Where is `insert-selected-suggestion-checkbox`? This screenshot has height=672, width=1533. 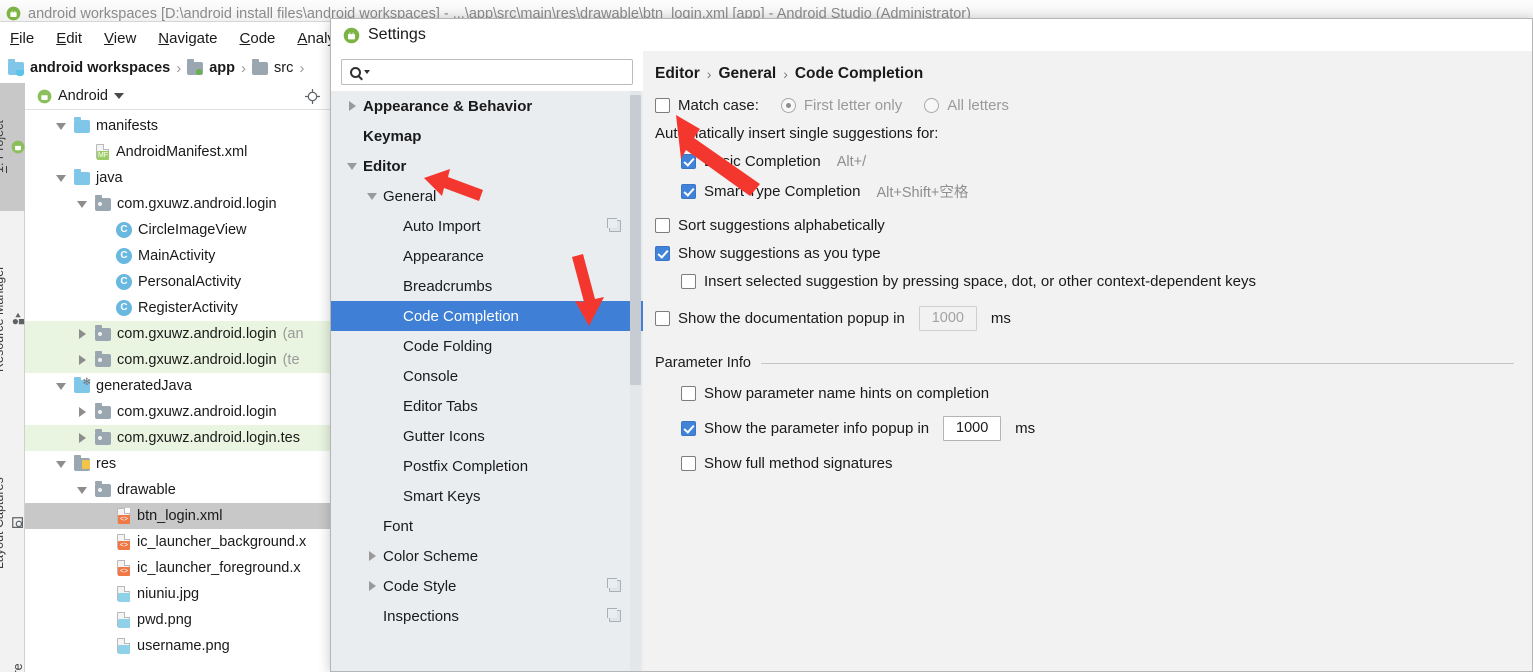
insert-selected-suggestion-checkbox is located at coordinates (688, 281).